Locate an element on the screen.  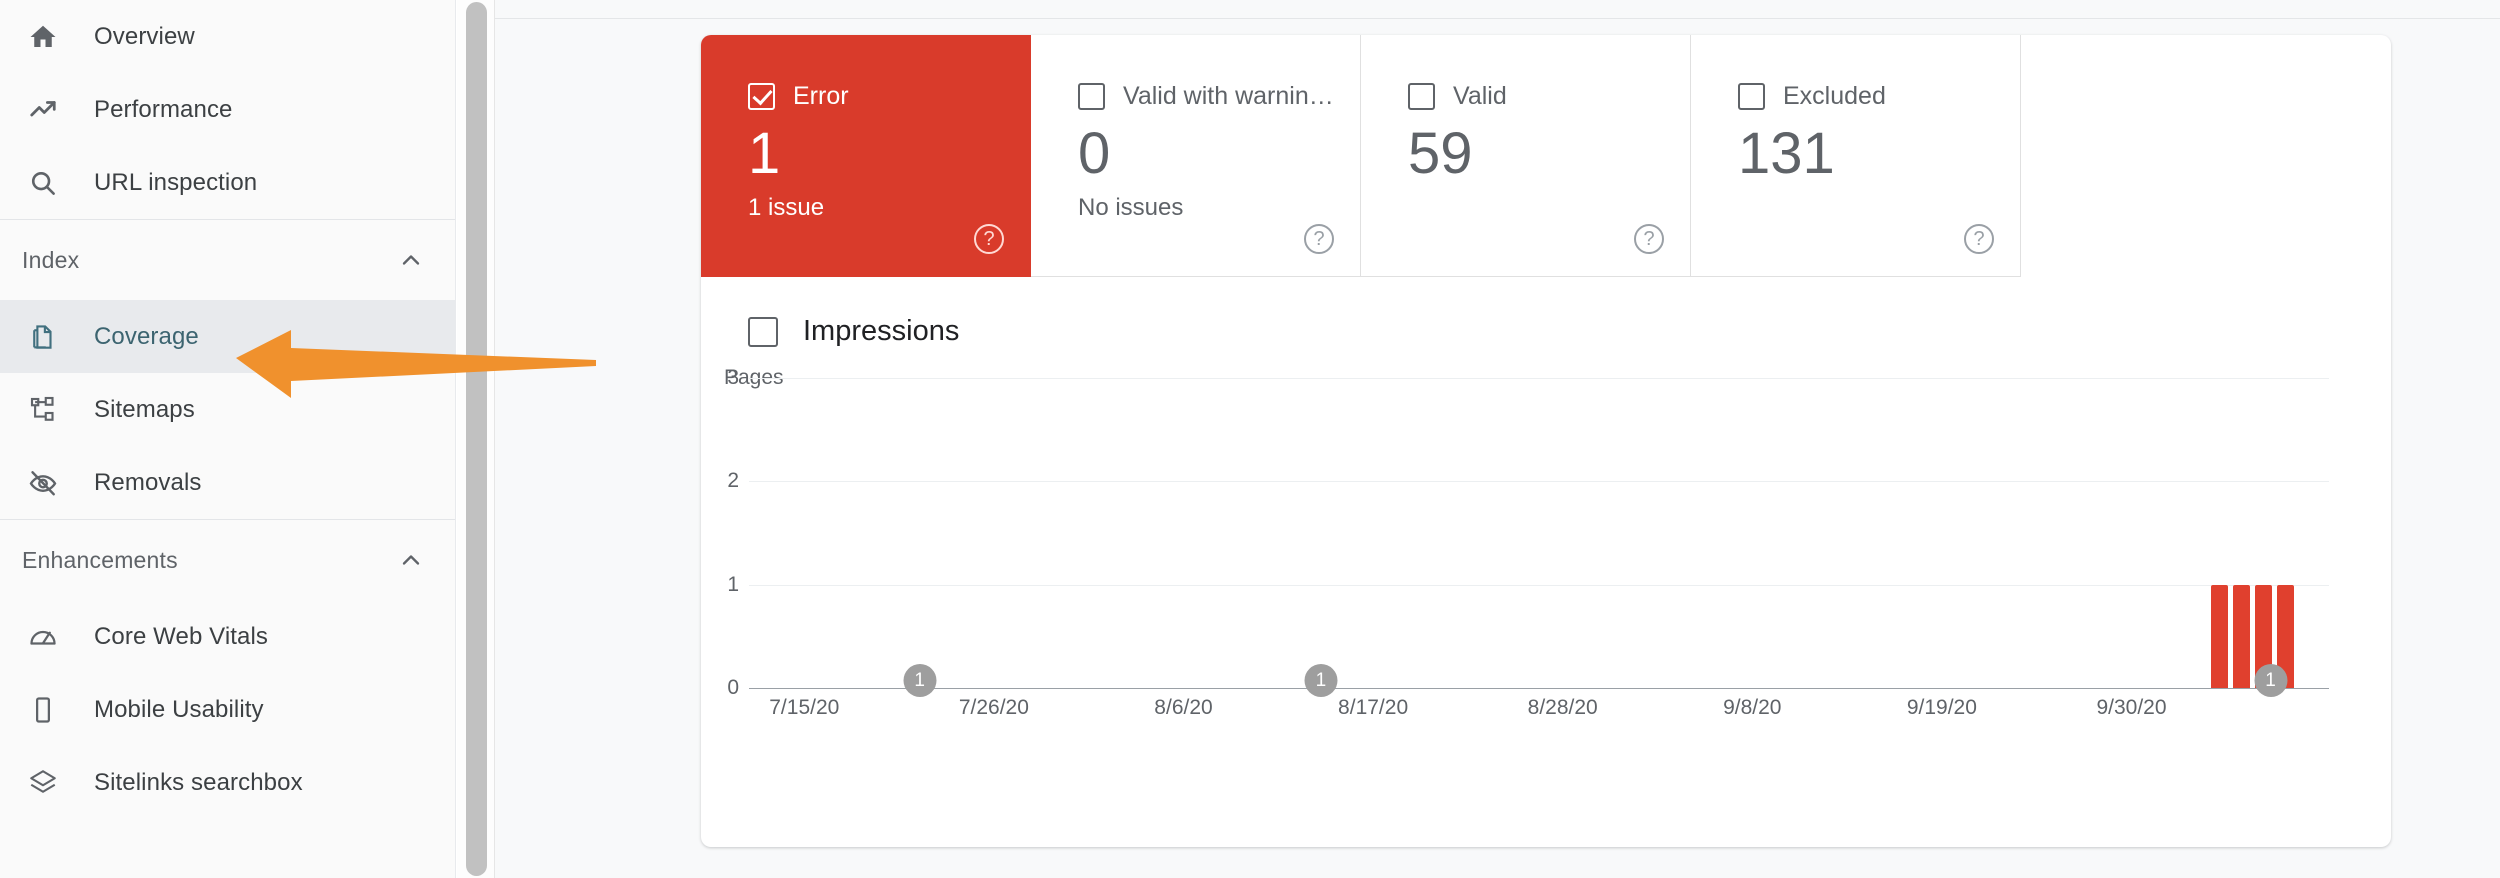
sidebar-item-core-web-vitals: Core Web Vitals is located at coordinates (227, 636).